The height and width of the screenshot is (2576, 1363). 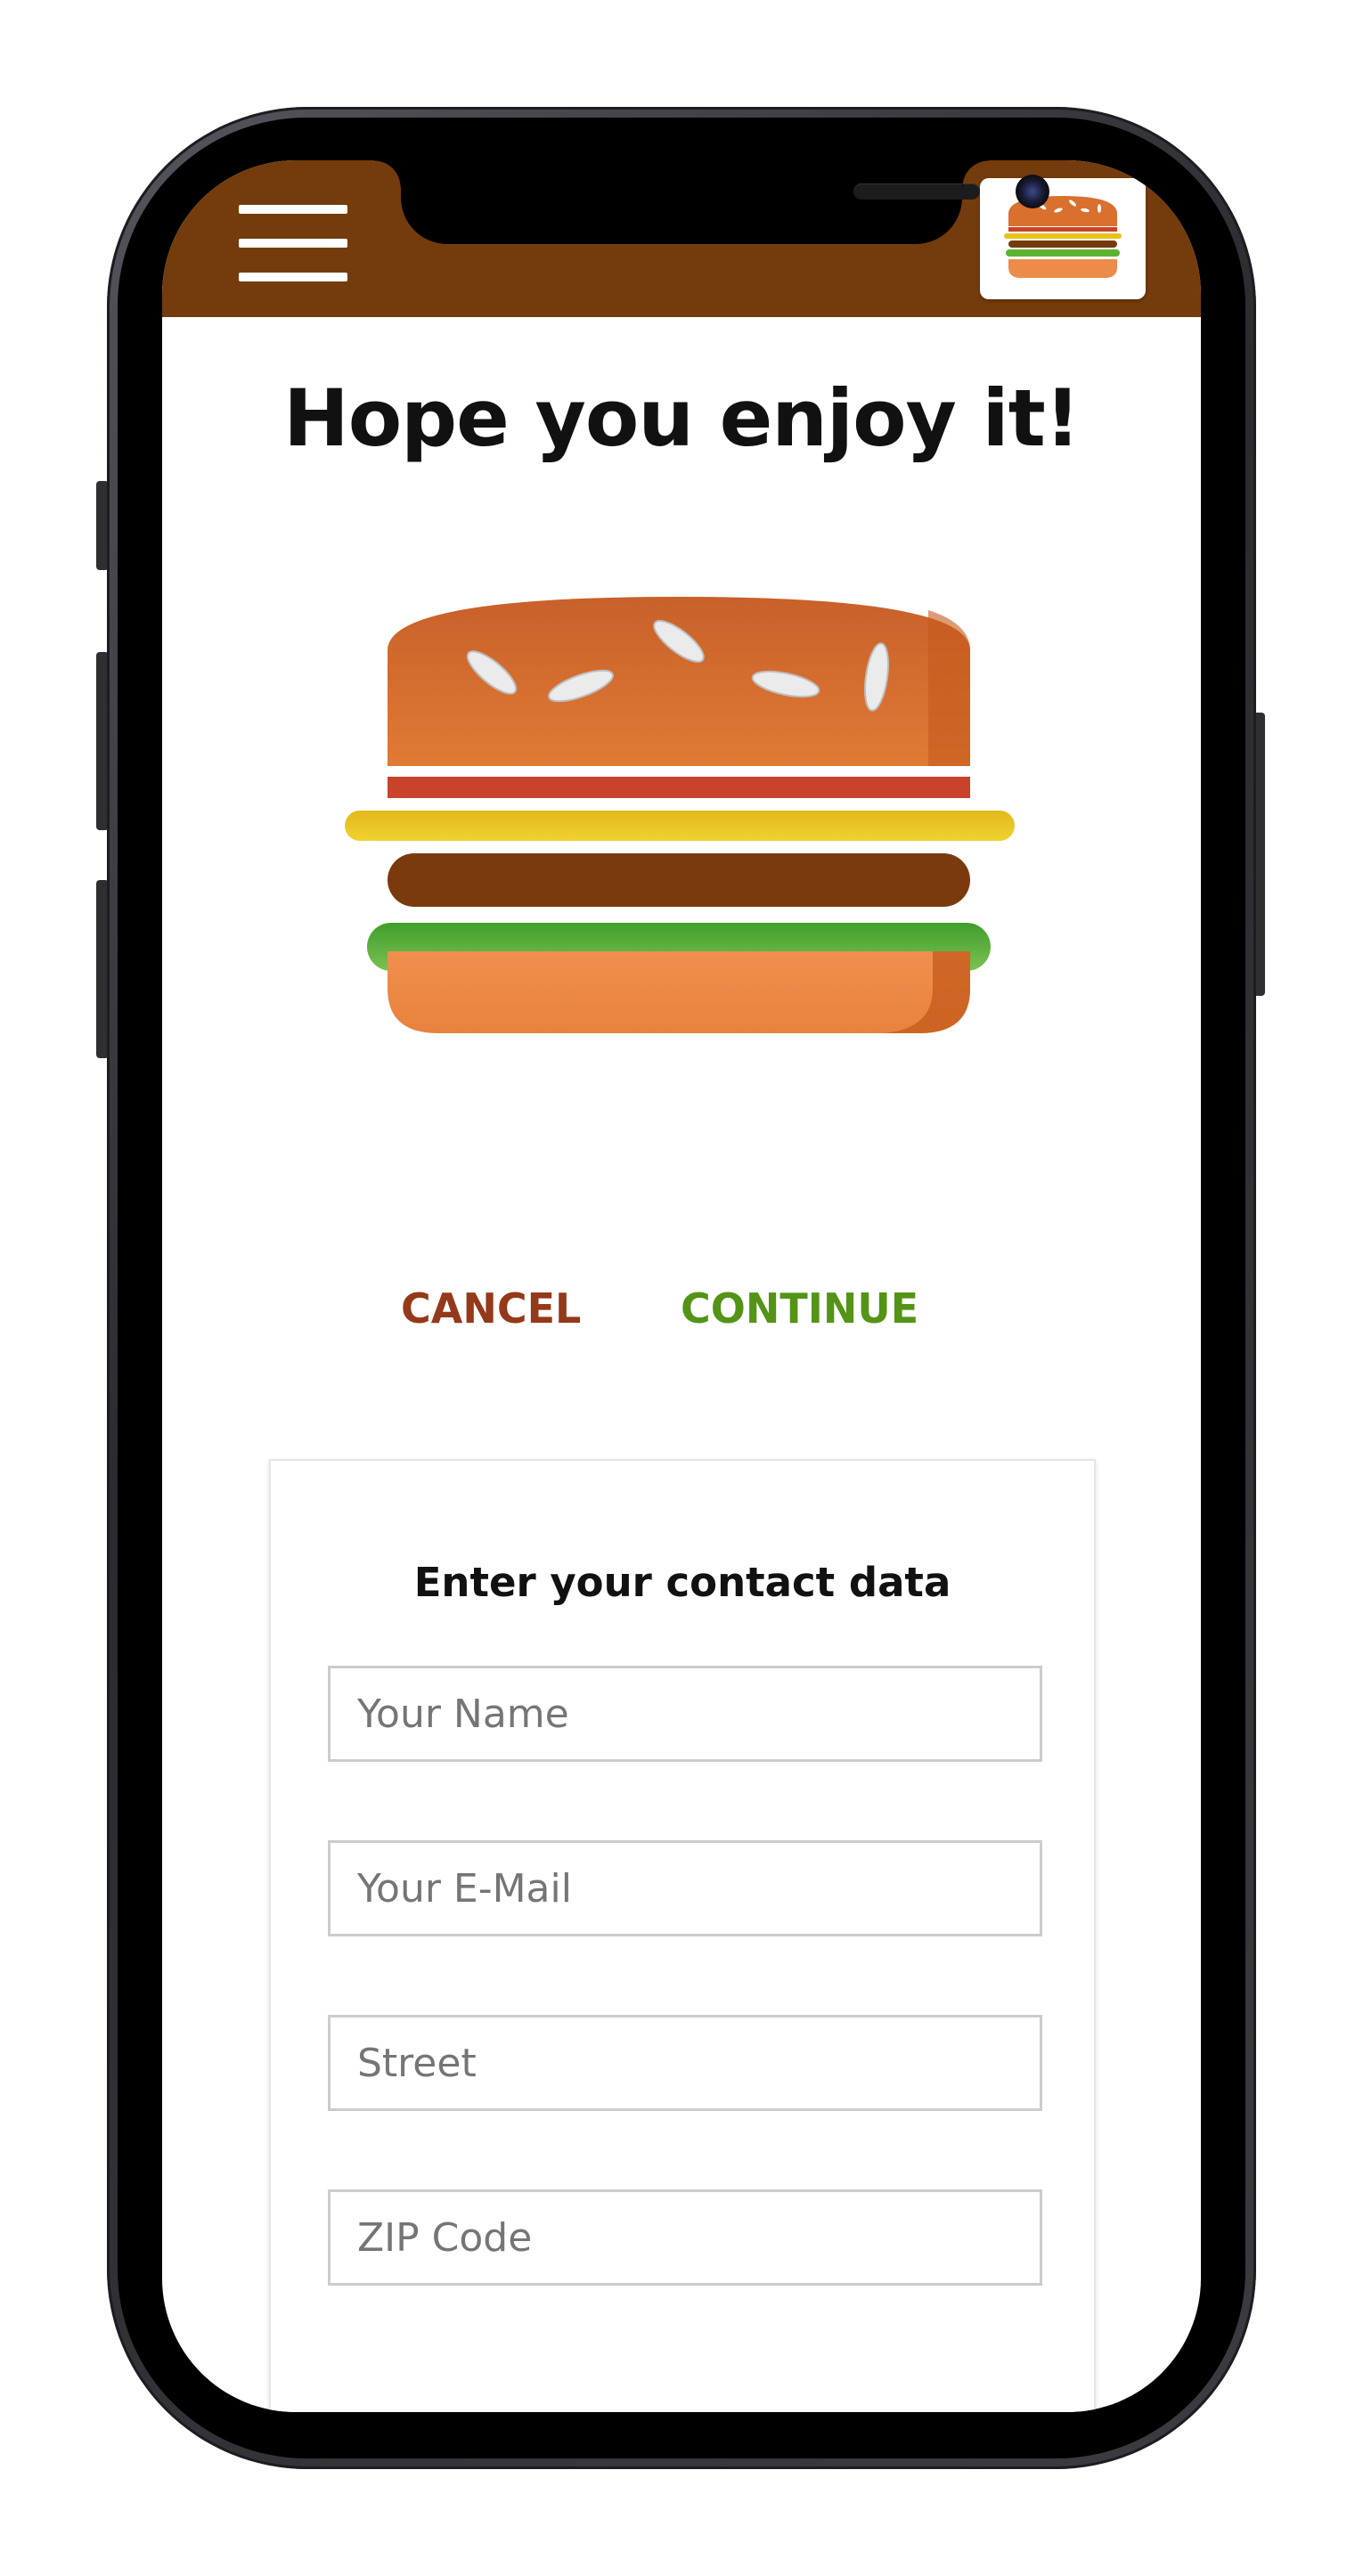 What do you see at coordinates (685, 2237) in the screenshot?
I see `zip-code-input` at bounding box center [685, 2237].